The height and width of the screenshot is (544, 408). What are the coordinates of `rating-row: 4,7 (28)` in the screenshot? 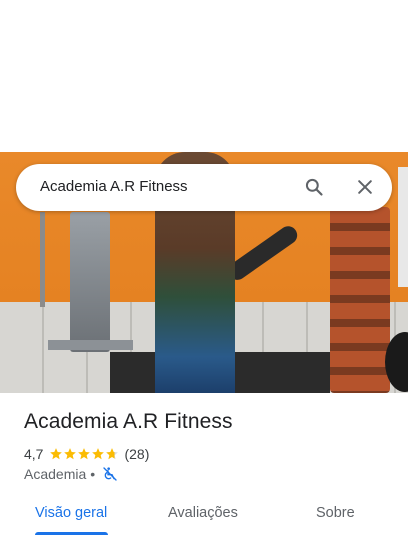 It's located at (86, 454).